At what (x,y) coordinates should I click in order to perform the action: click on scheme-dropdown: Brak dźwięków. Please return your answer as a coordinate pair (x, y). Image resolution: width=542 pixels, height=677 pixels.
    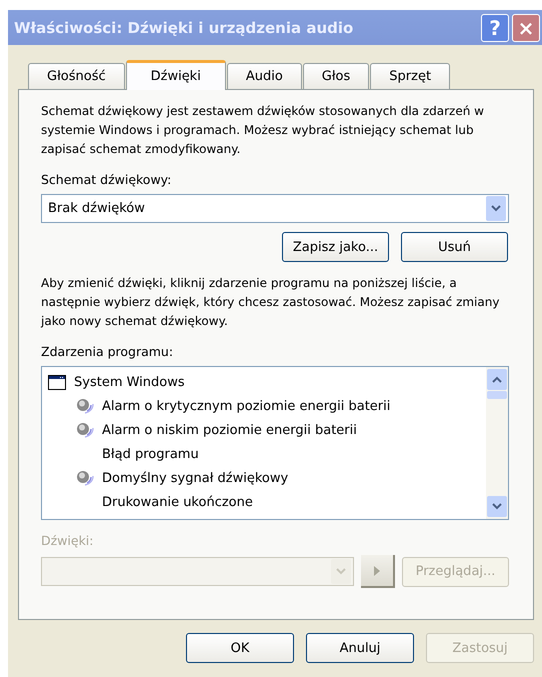
    Looking at the image, I should click on (275, 208).